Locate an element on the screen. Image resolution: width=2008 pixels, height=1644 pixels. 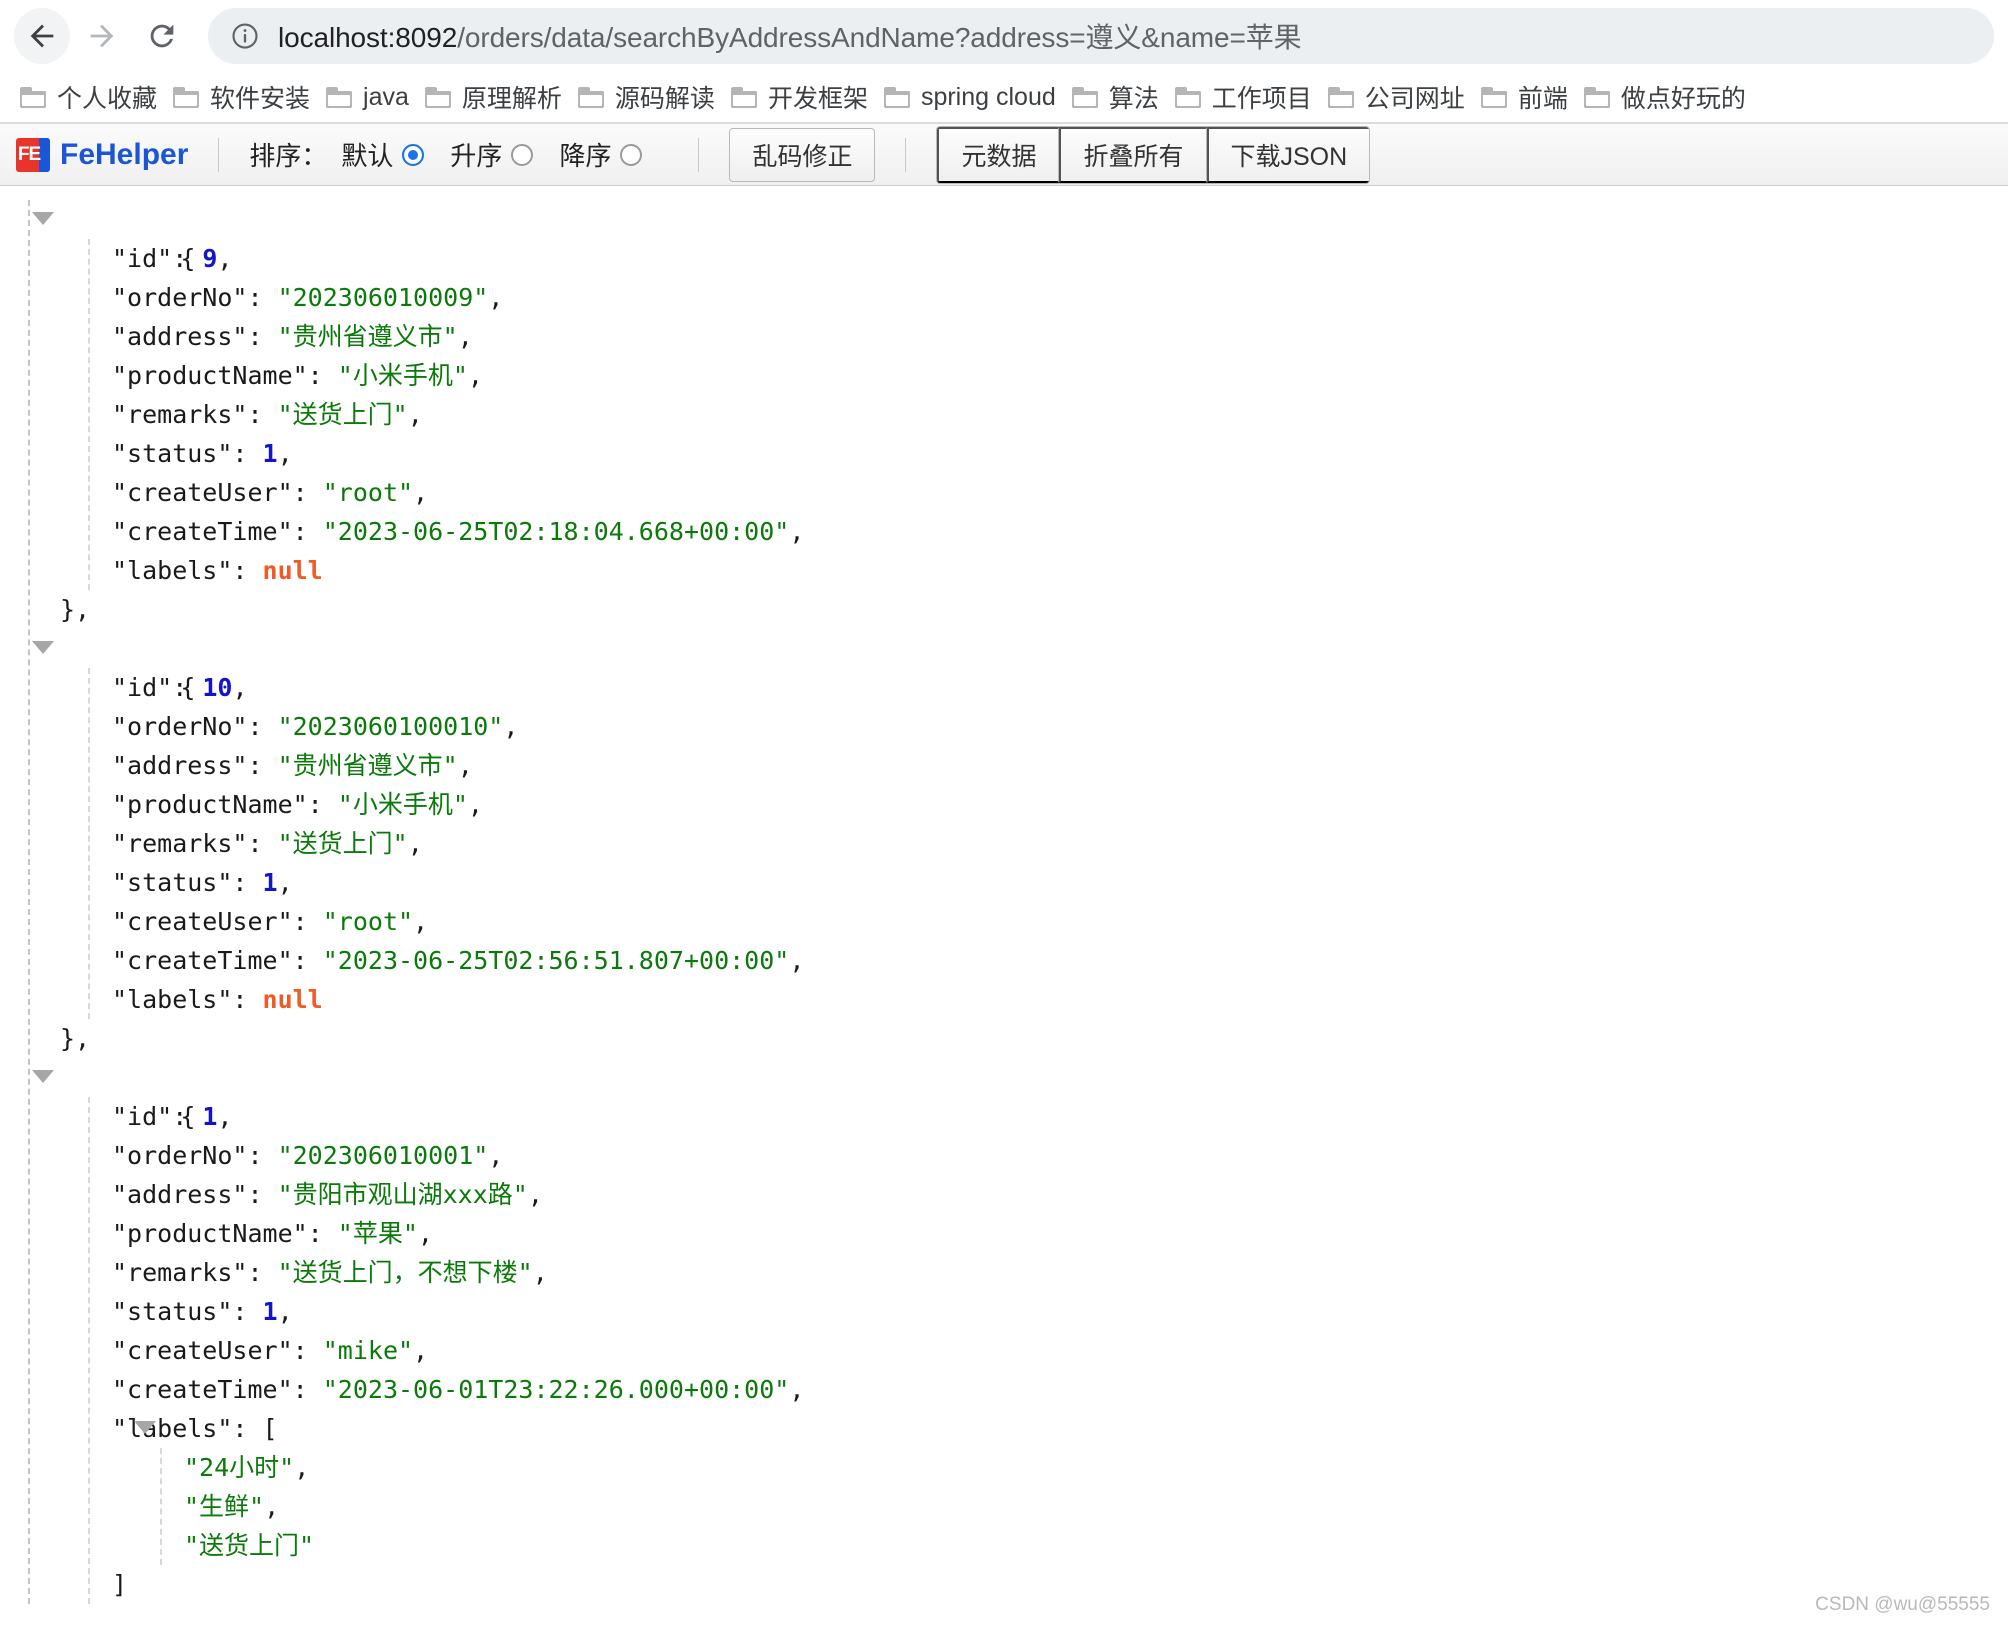
bookmark-item: 公司网址 is located at coordinates (1398, 97).